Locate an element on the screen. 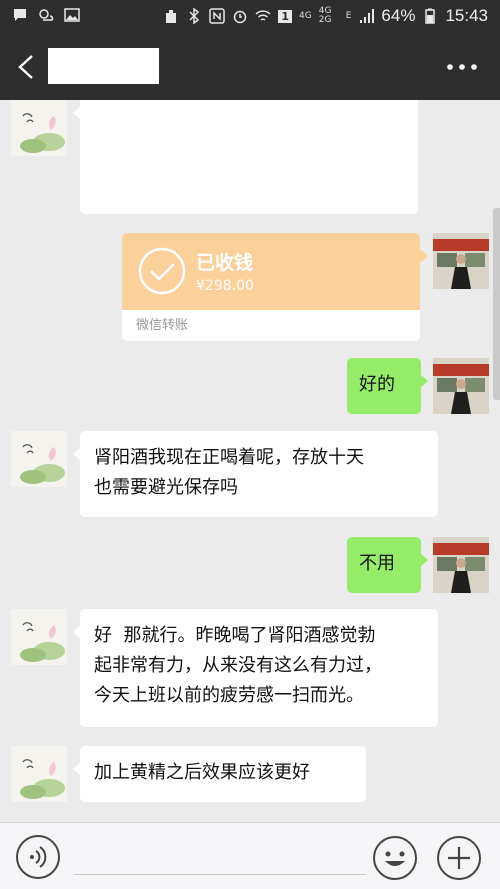  chat-input-bar is located at coordinates (250, 855).